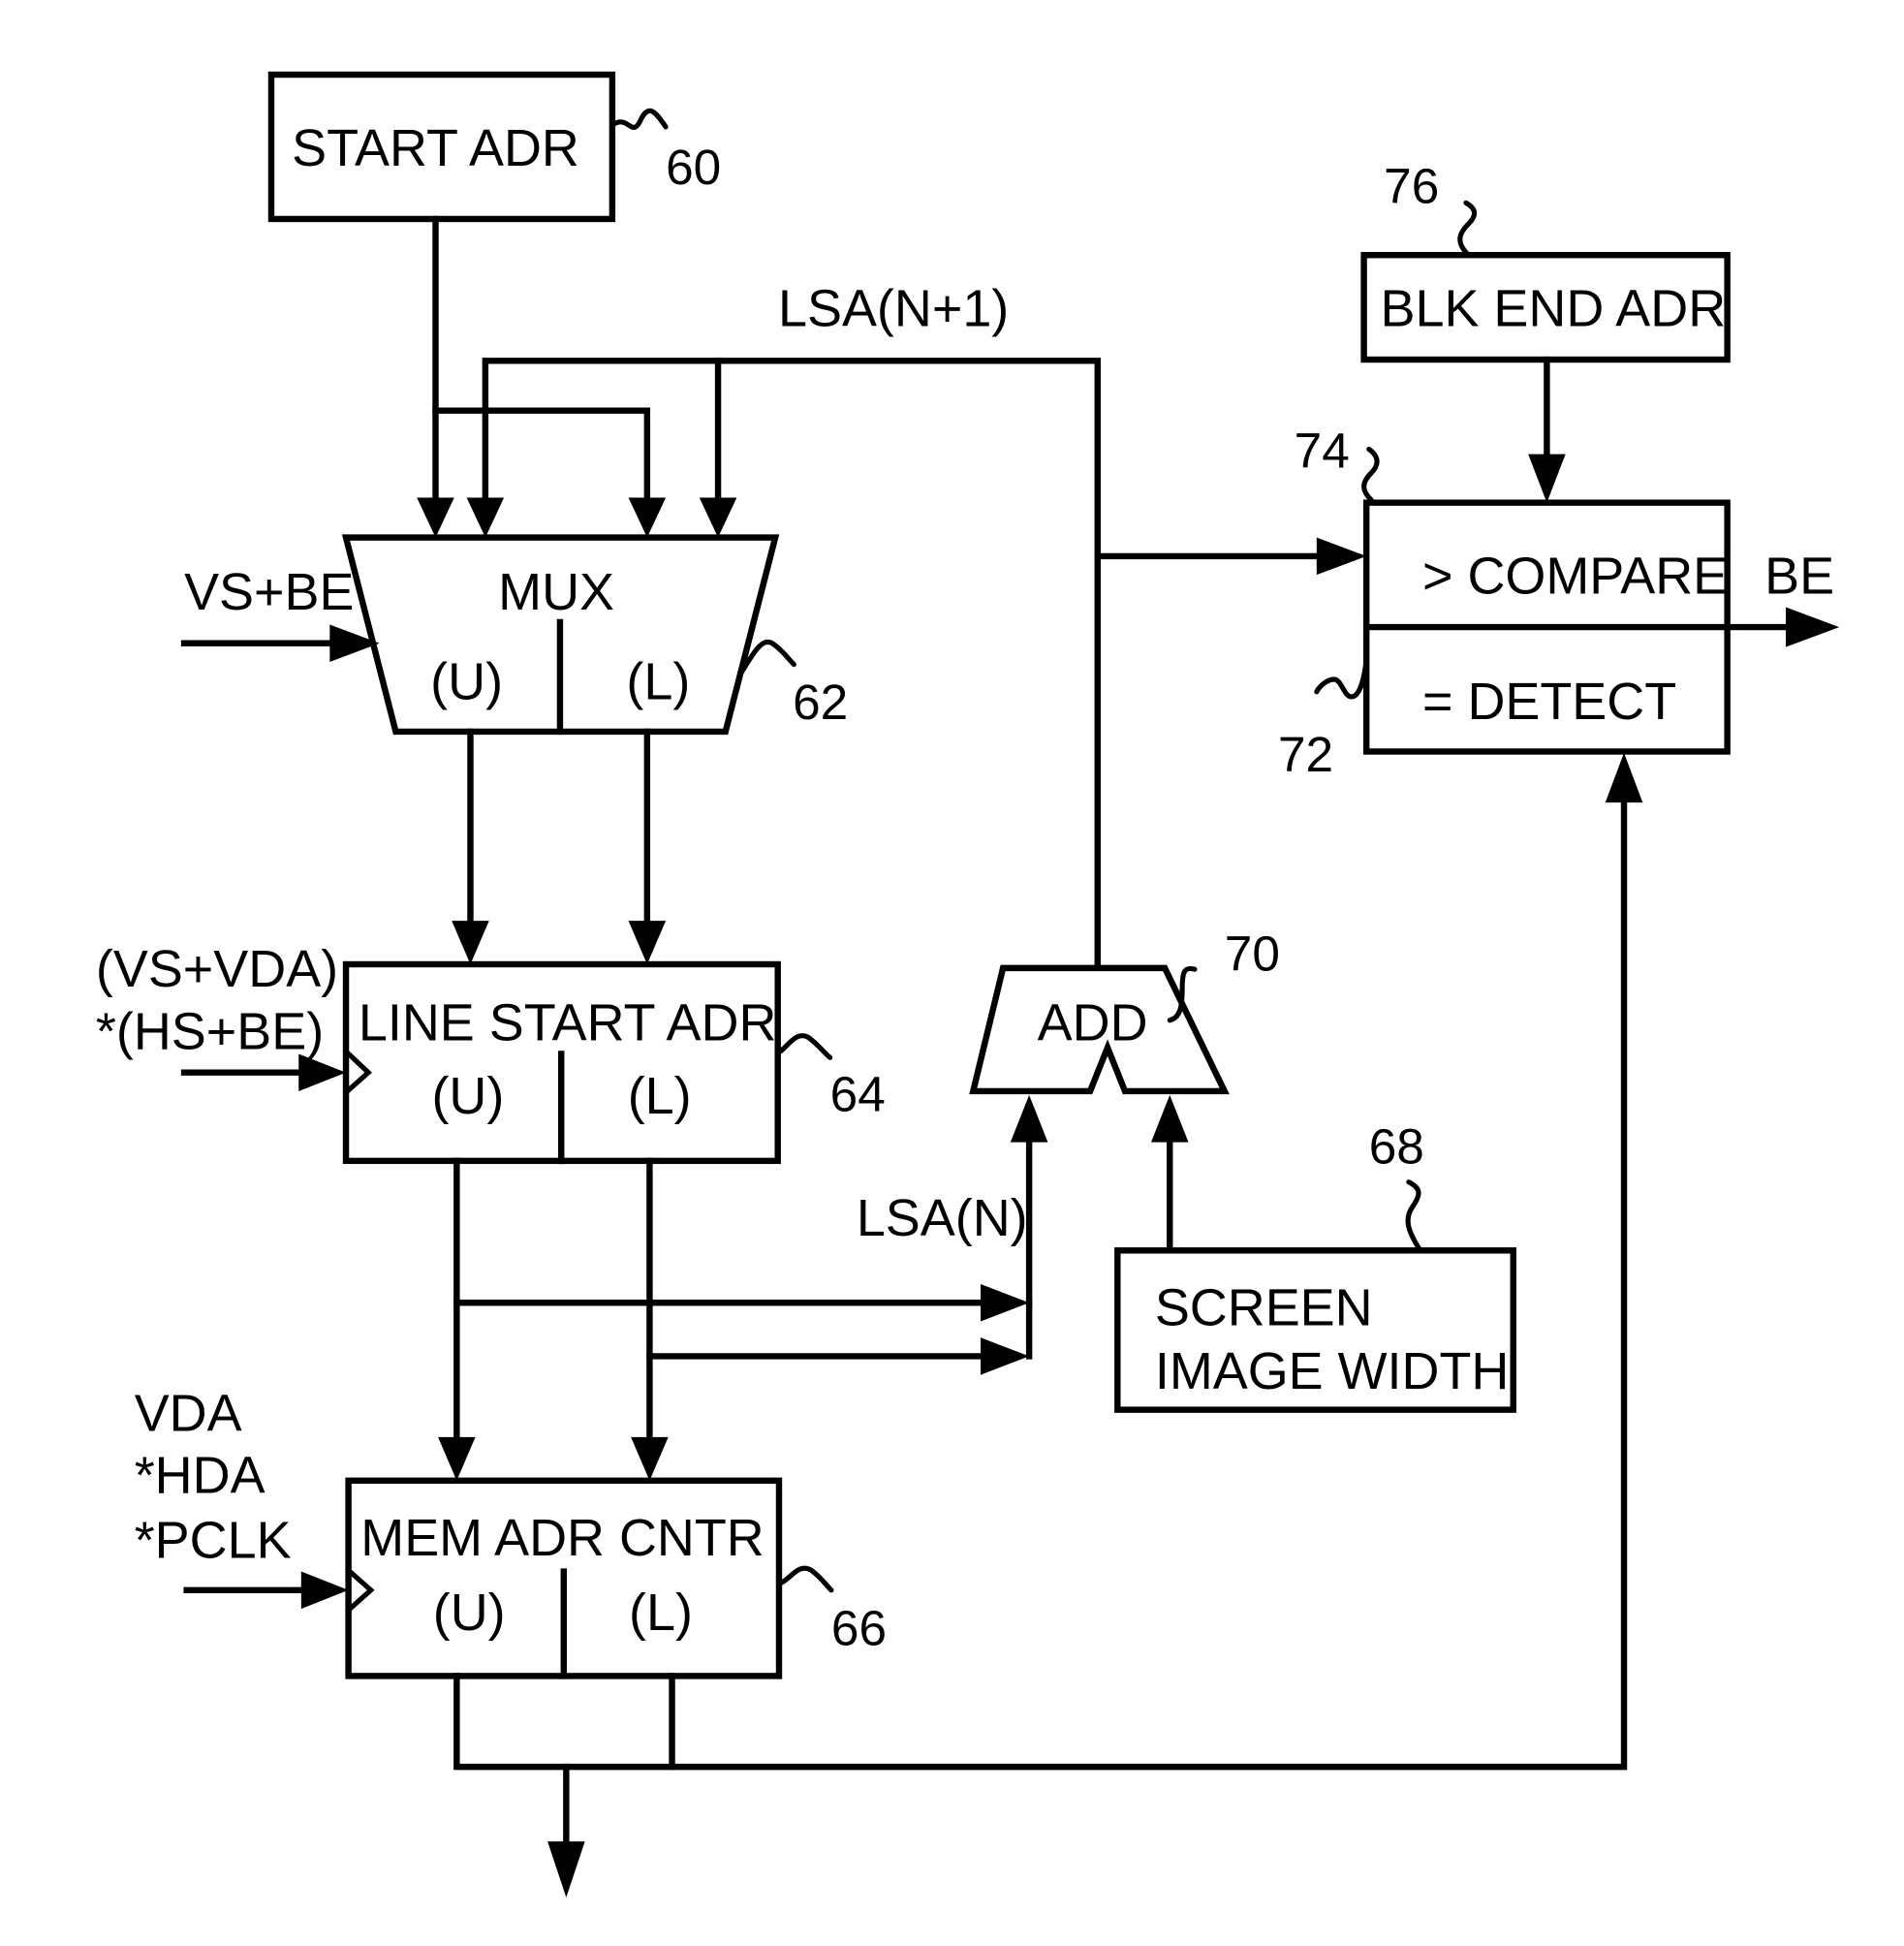 The image size is (1904, 1946). What do you see at coordinates (894, 308) in the screenshot?
I see `lsa-next-label: LSA(N+1)` at bounding box center [894, 308].